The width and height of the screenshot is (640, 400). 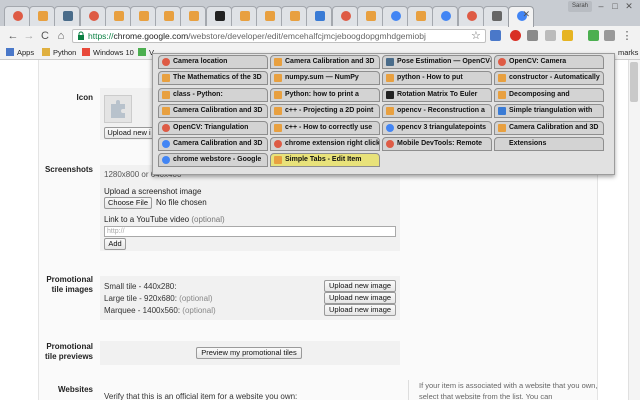 I want to click on bookmark-star-icon: ☆, so click(x=476, y=35).